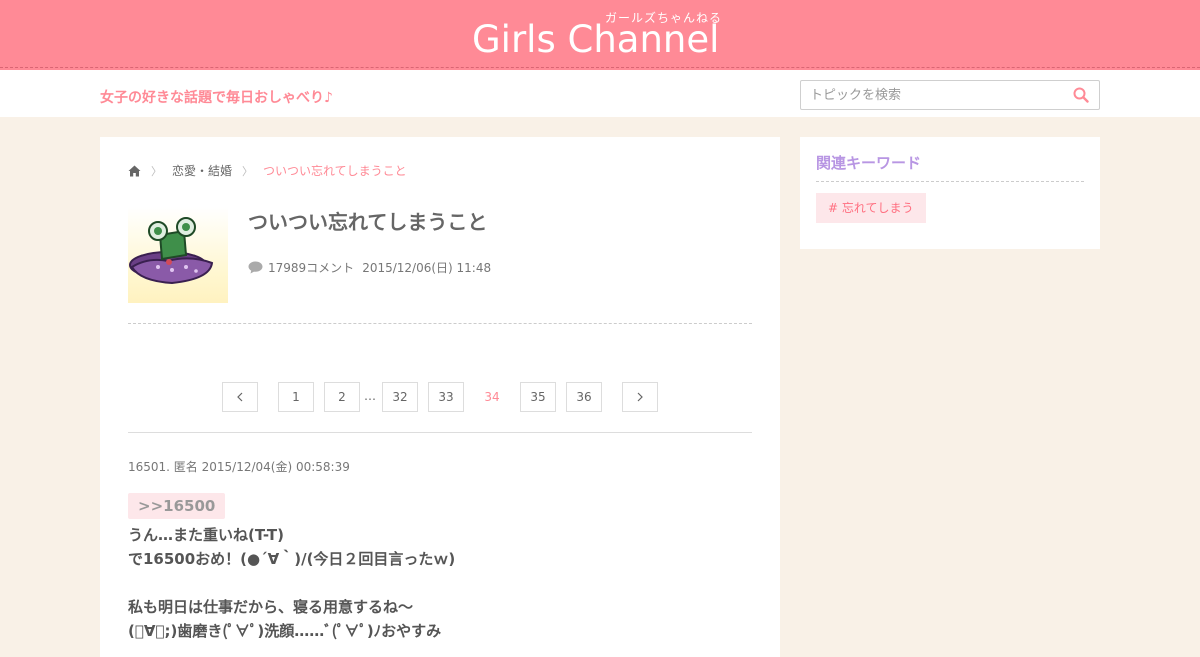 Image resolution: width=1200 pixels, height=657 pixels. I want to click on breadcrumb-category: 恋愛・結婚, so click(202, 170).